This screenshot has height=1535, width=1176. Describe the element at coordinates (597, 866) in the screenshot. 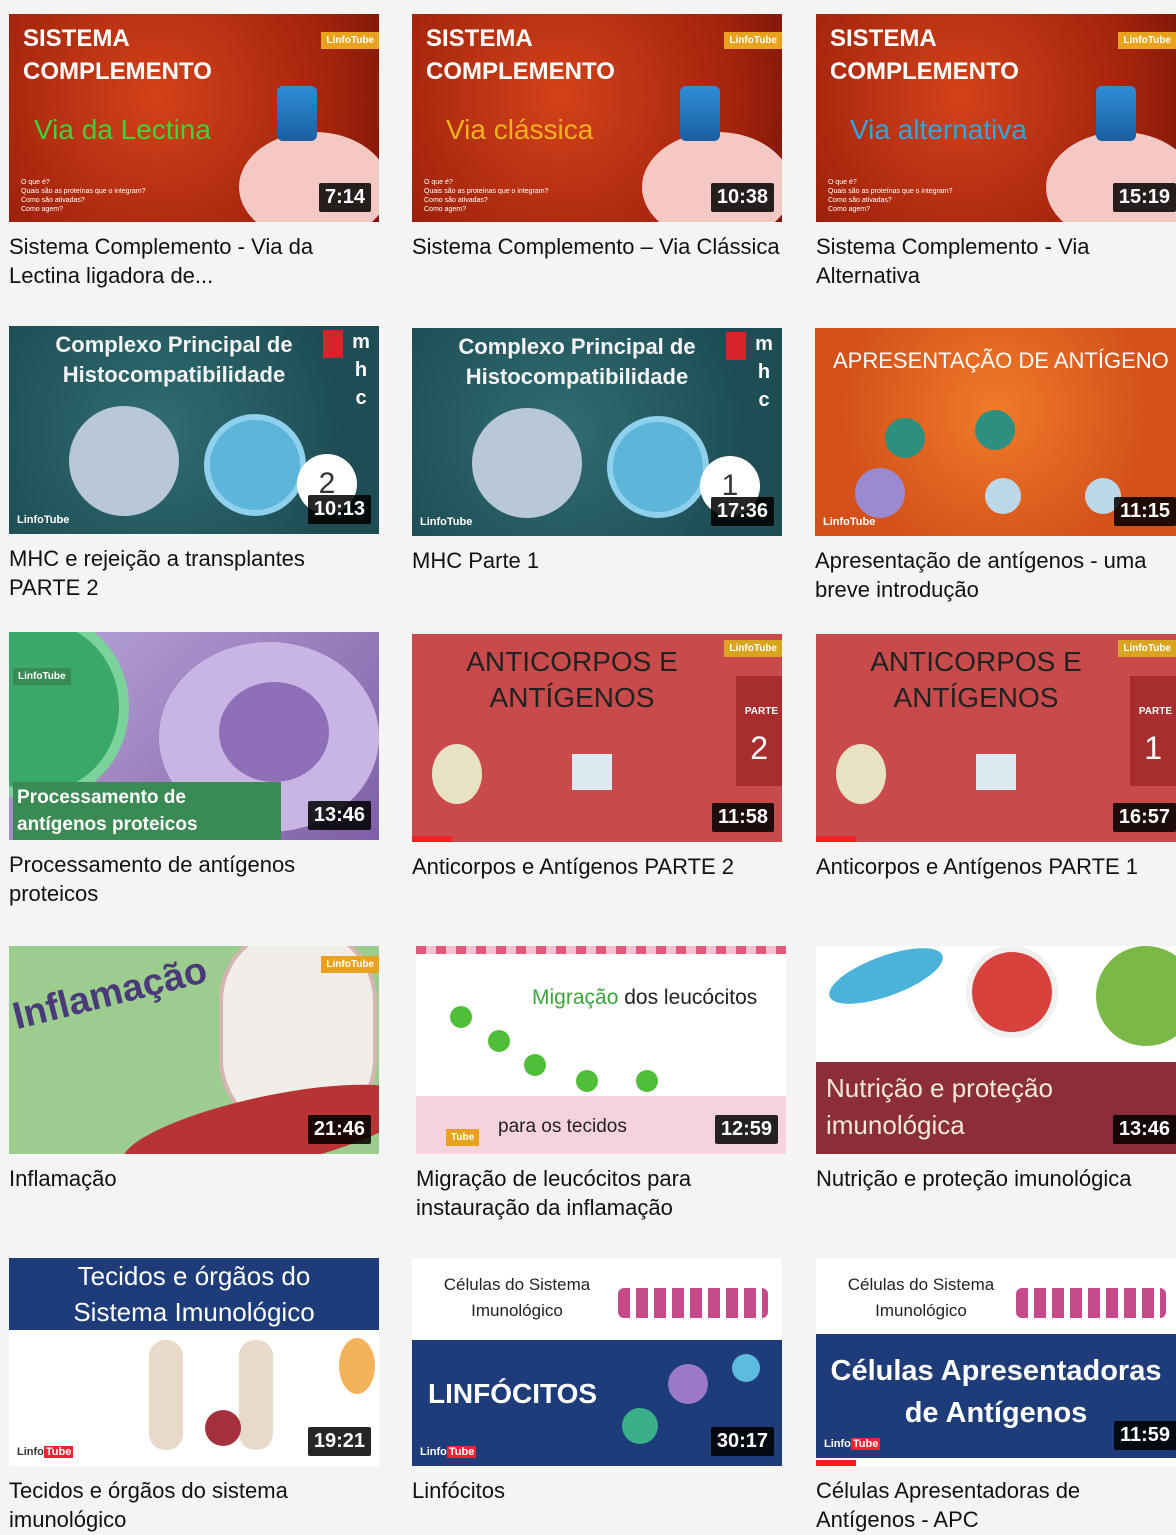

I see `video-title: Anticorpos e Antígenos PARTE 2` at that location.